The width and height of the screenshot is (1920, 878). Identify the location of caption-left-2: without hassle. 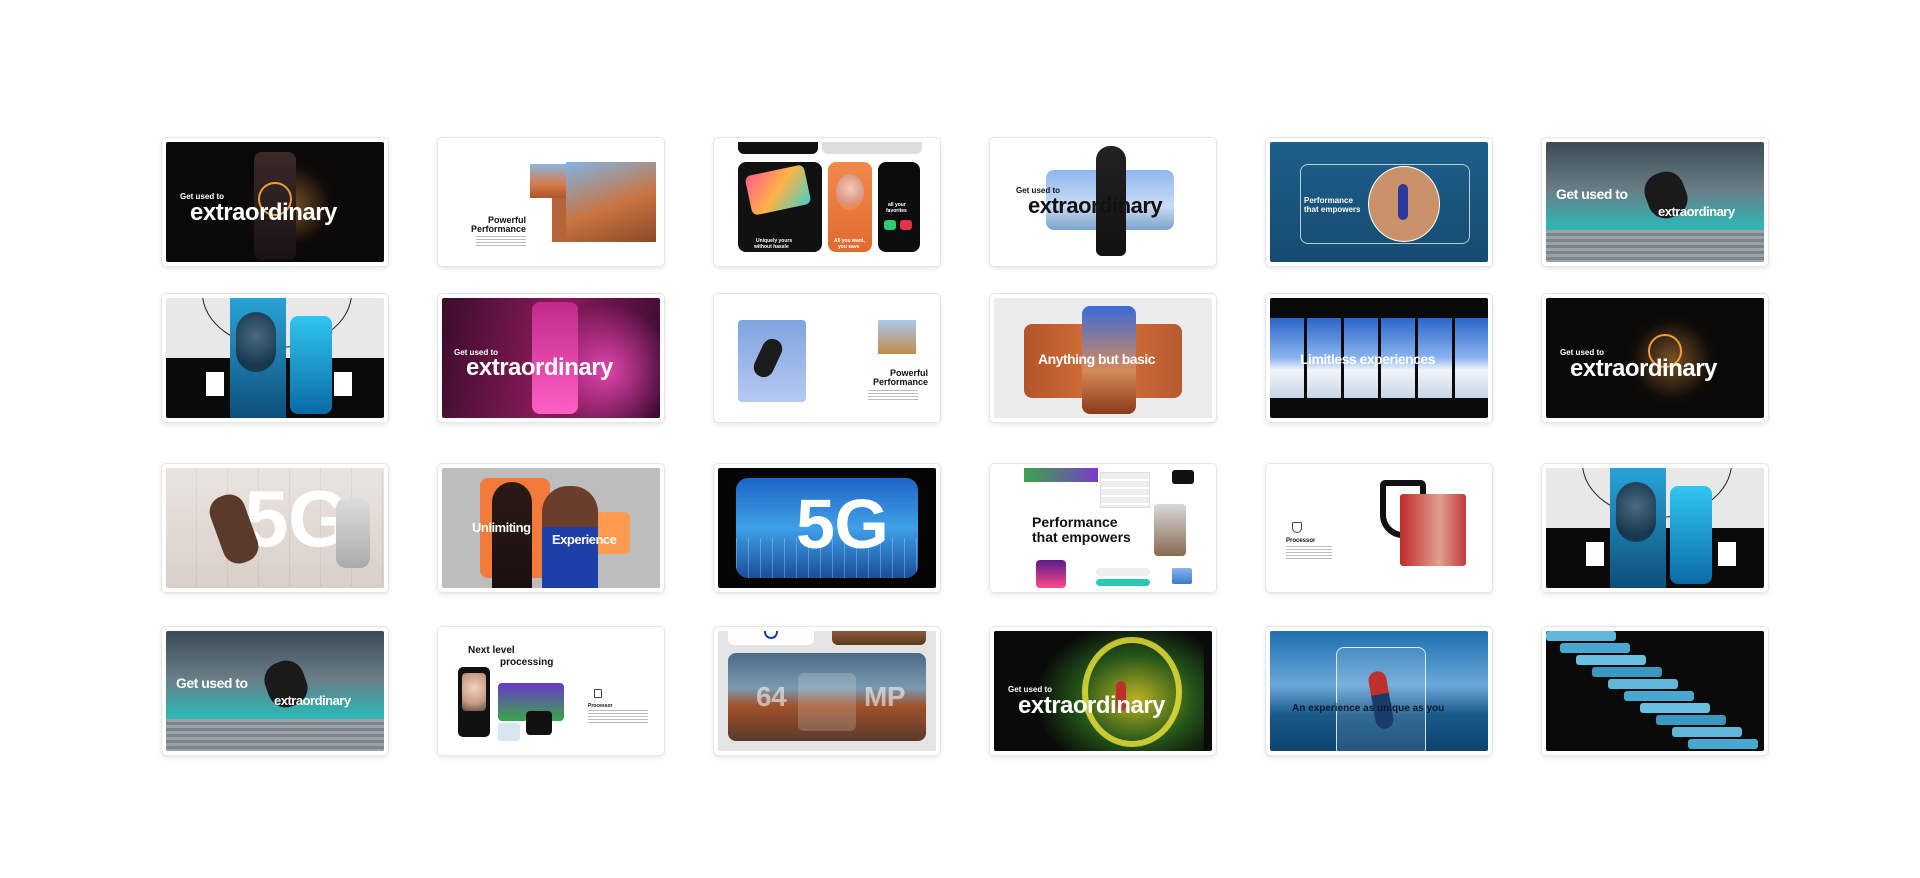
(771, 247).